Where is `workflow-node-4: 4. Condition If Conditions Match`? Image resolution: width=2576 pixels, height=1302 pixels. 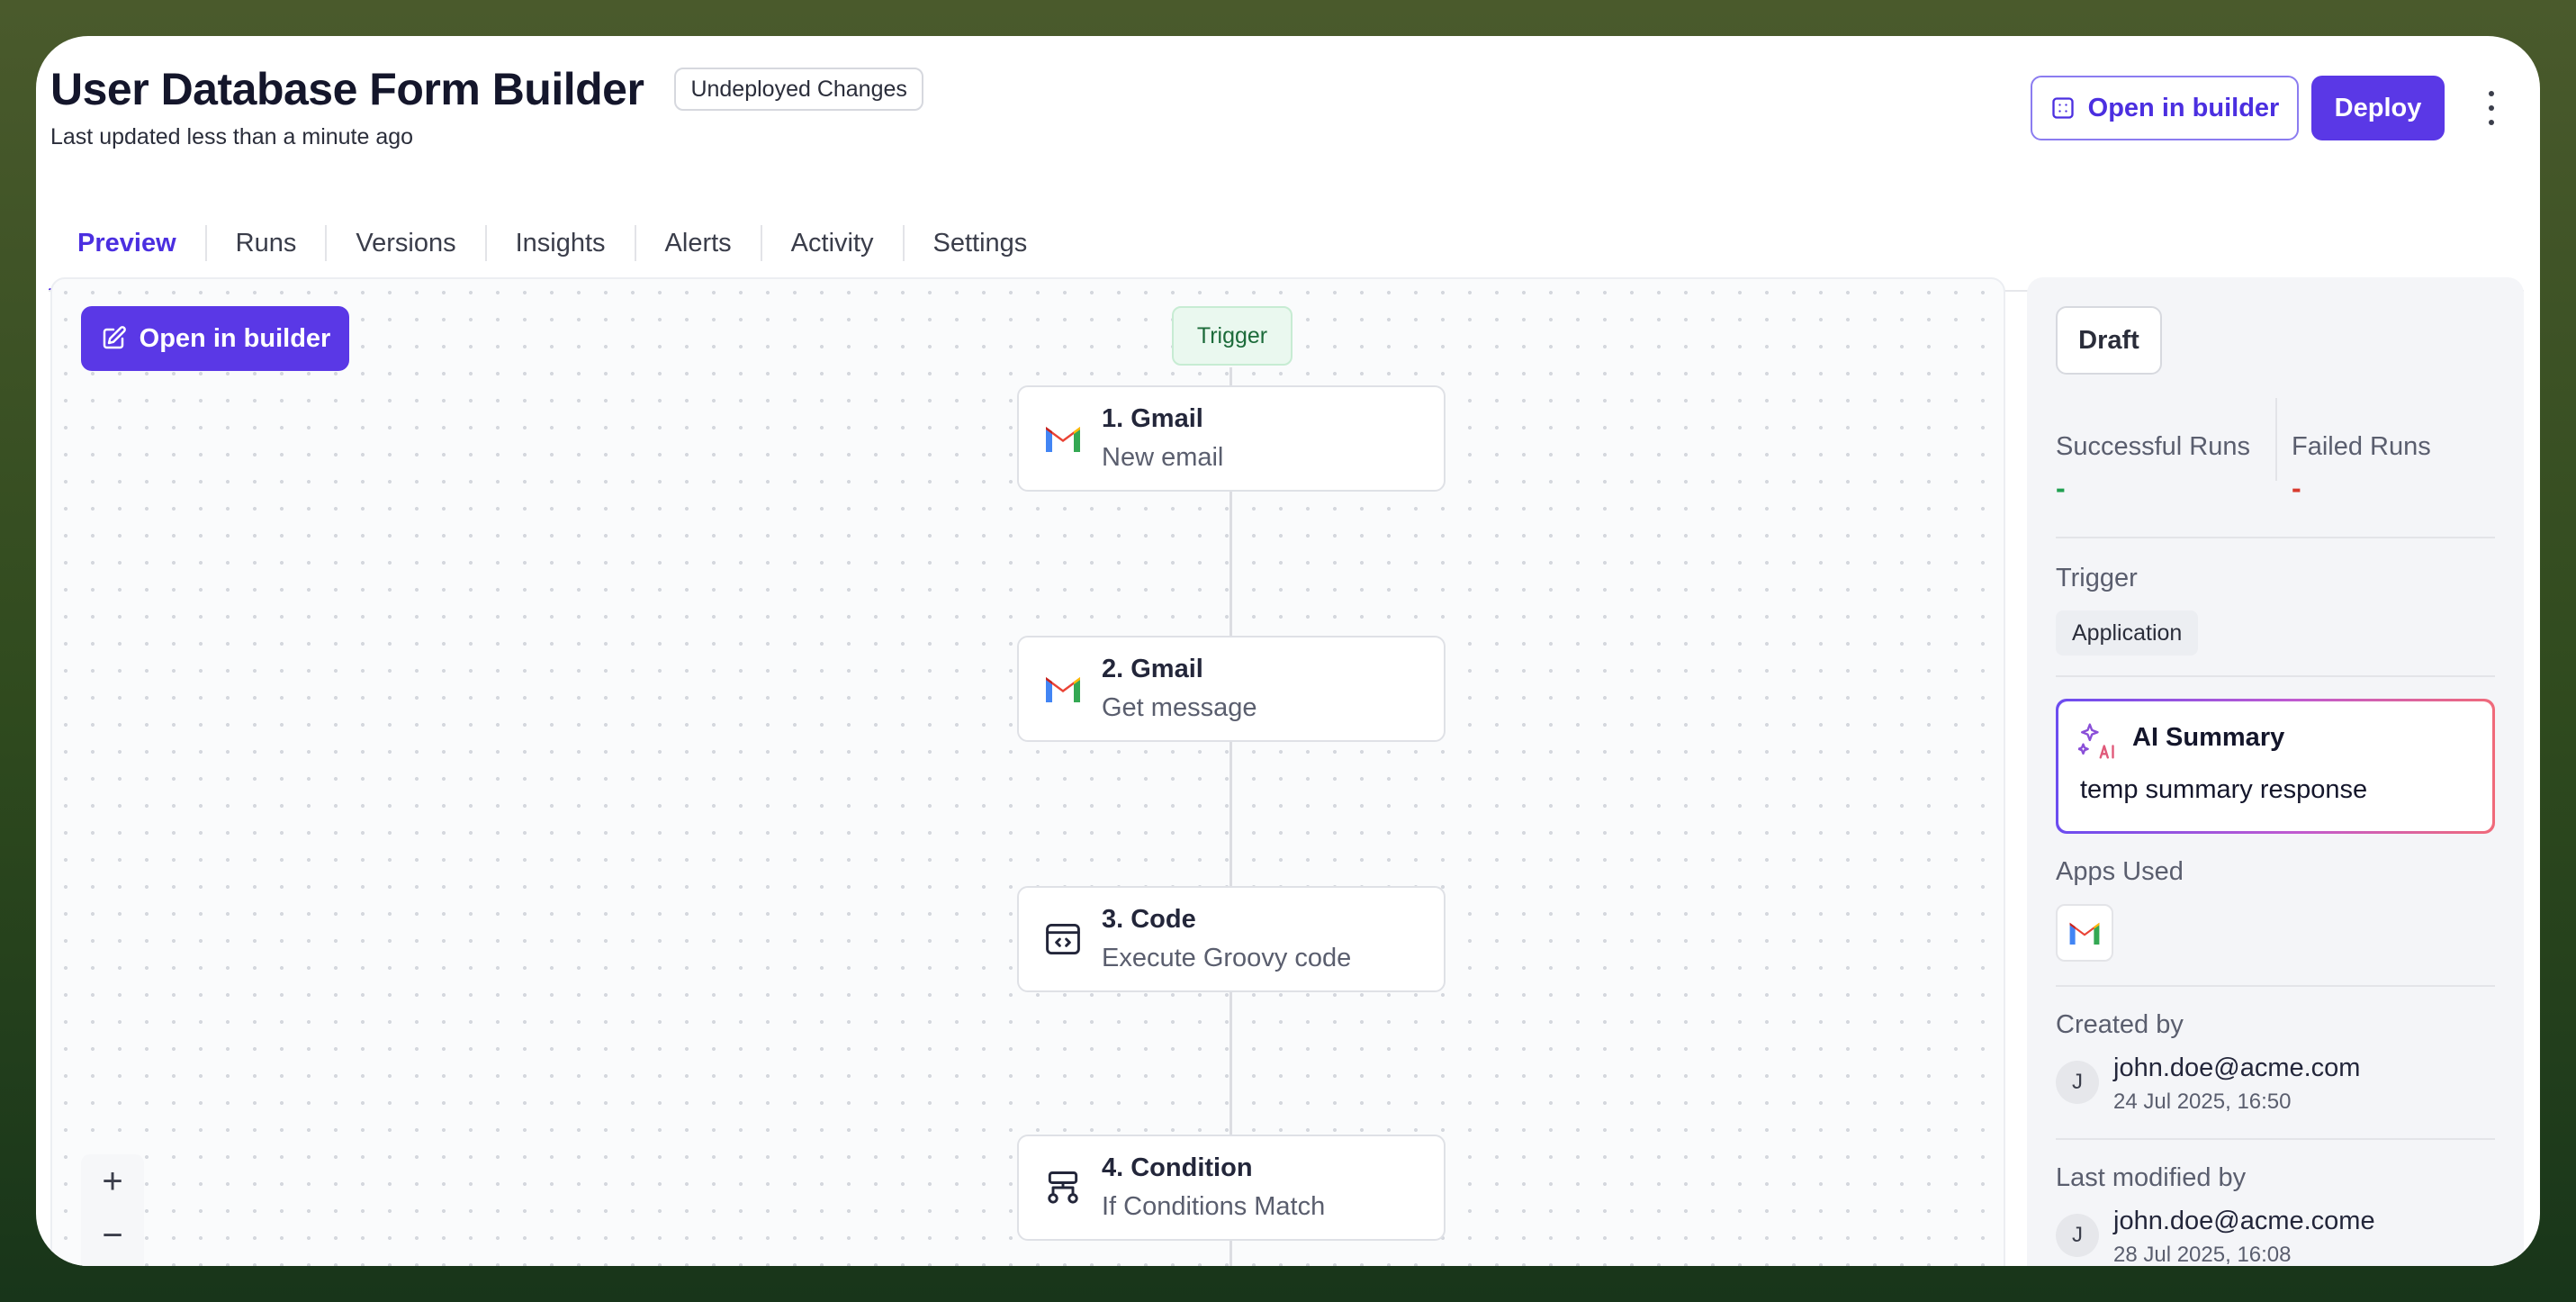 workflow-node-4: 4. Condition If Conditions Match is located at coordinates (1231, 1188).